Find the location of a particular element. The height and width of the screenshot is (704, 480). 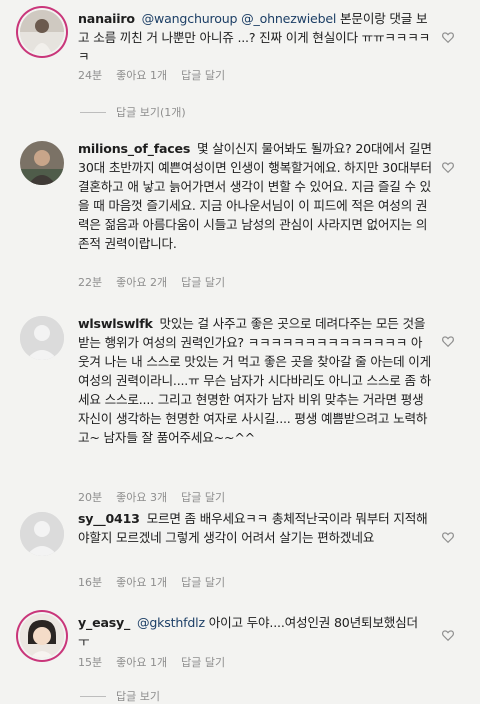

likes-count: 좋아요 2개 is located at coordinates (141, 282).